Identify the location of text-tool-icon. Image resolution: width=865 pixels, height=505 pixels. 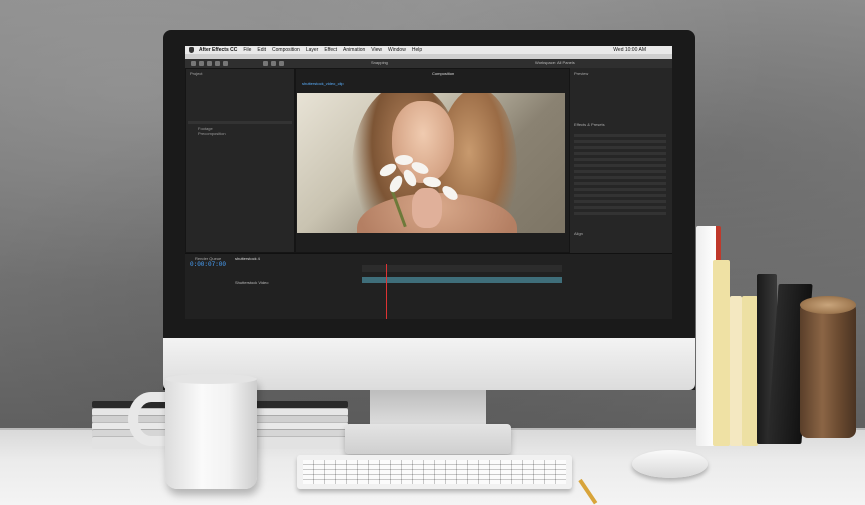
(273, 63).